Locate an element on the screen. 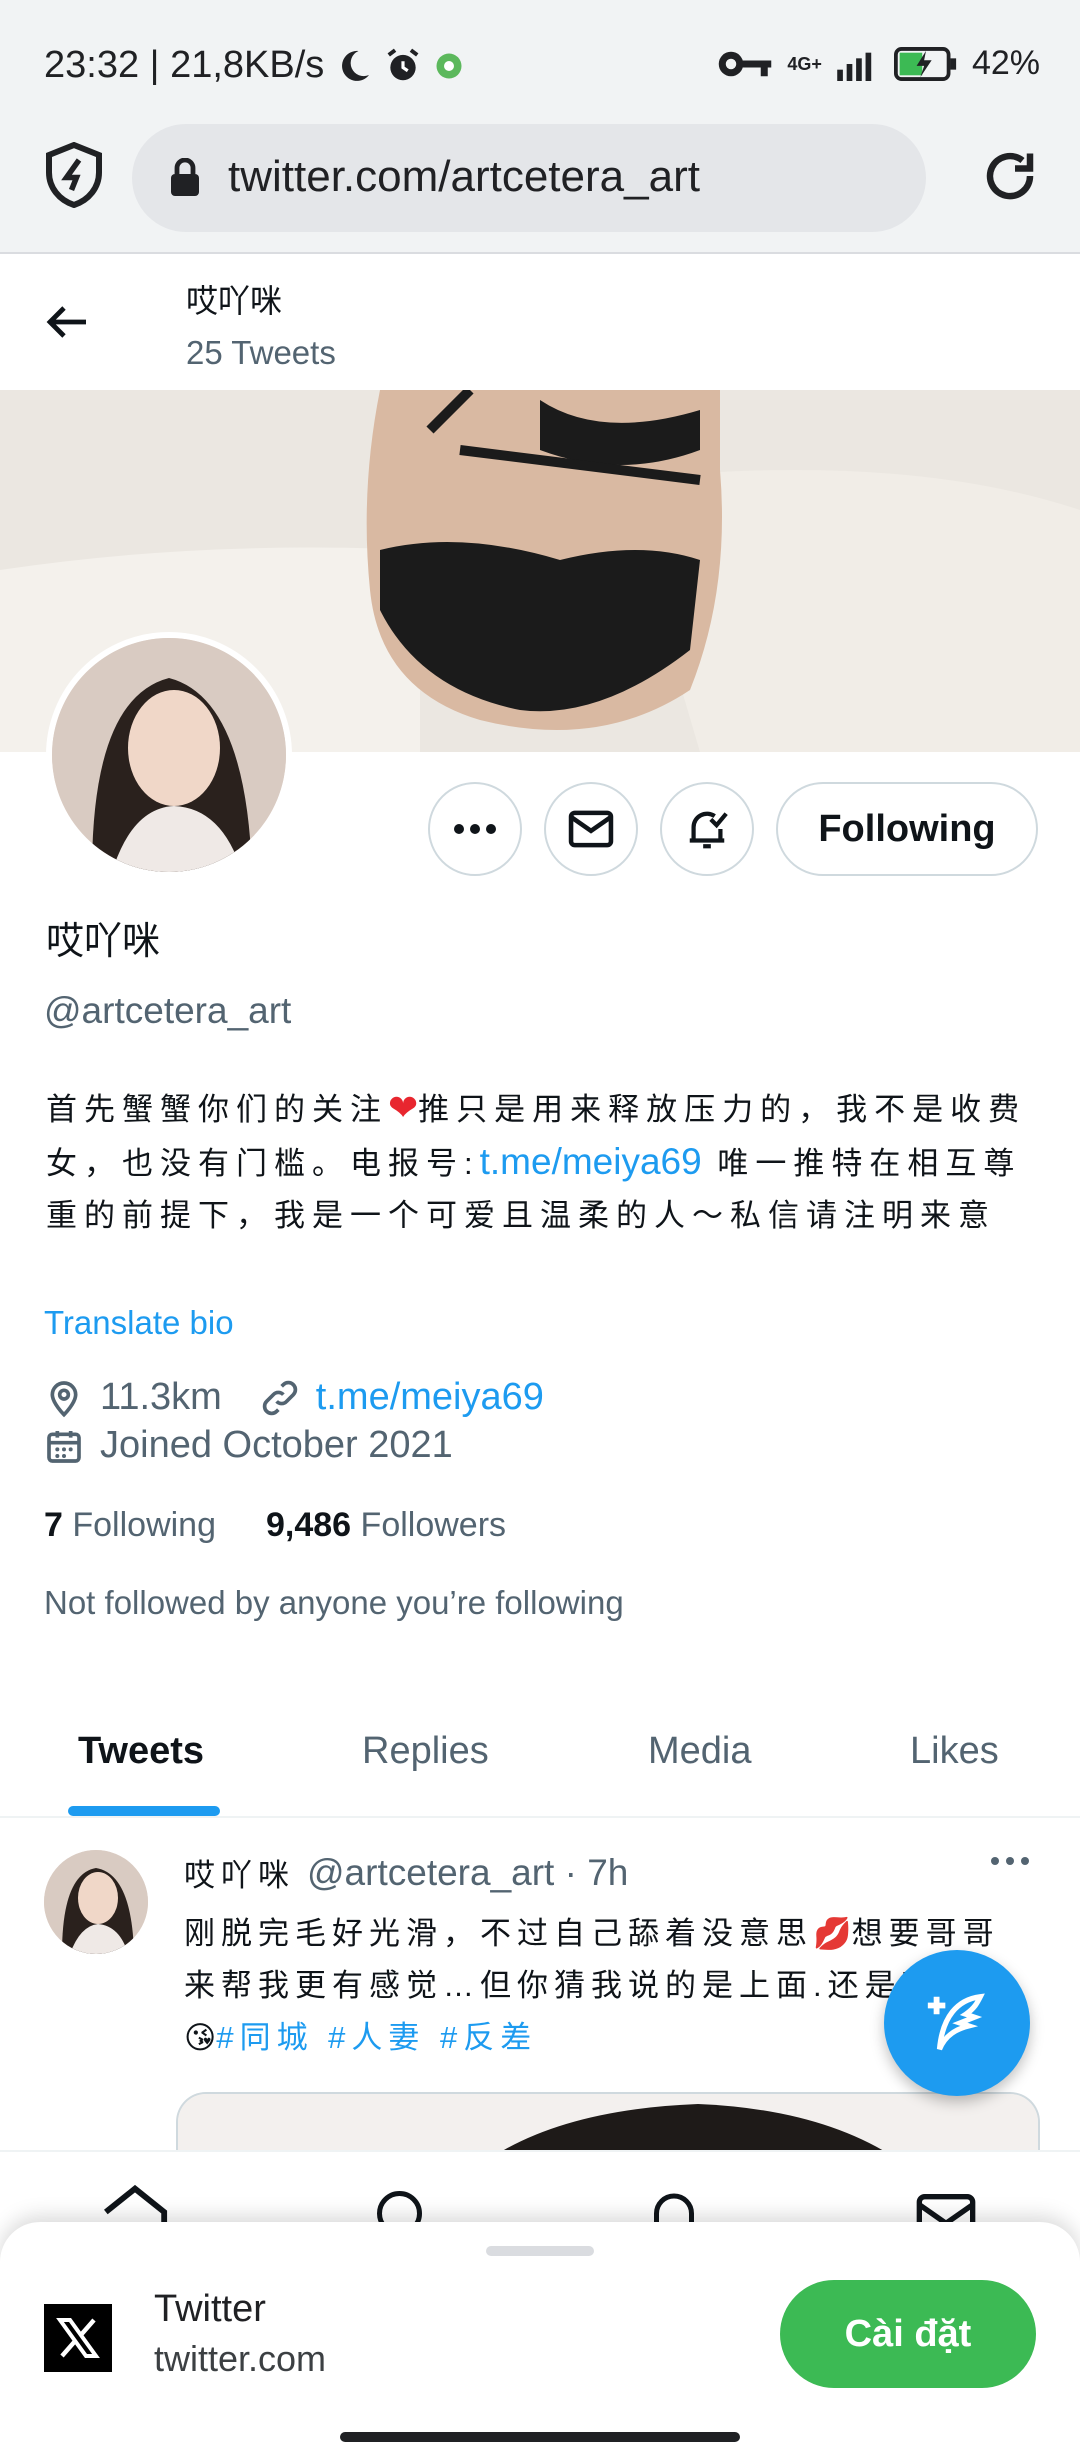 The width and height of the screenshot is (1080, 2460). header-tweet-count: 25 Tweets is located at coordinates (261, 352).